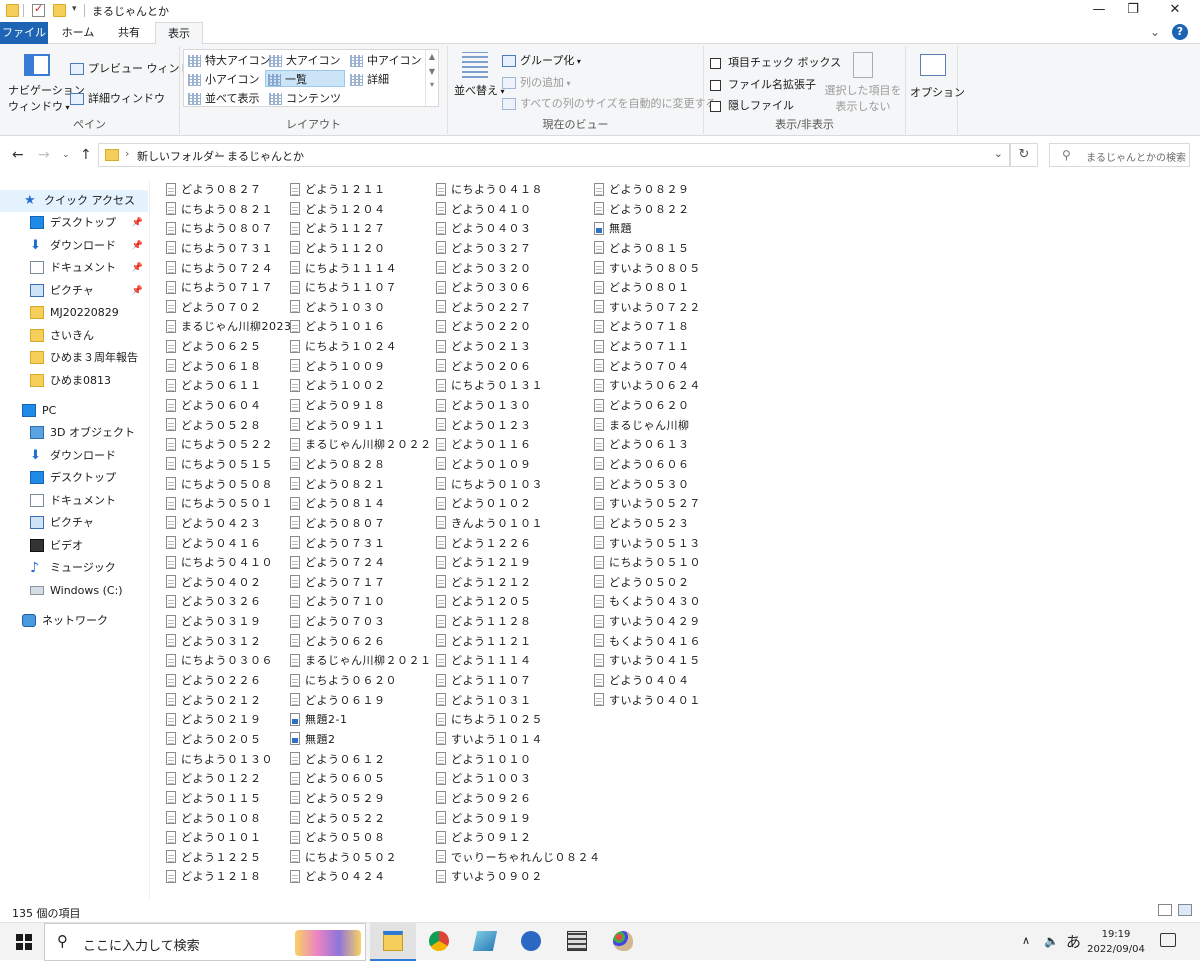 The height and width of the screenshot is (961, 1200). What do you see at coordinates (647, 681) in the screenshot?
I see `file-item: どよう０４０４` at bounding box center [647, 681].